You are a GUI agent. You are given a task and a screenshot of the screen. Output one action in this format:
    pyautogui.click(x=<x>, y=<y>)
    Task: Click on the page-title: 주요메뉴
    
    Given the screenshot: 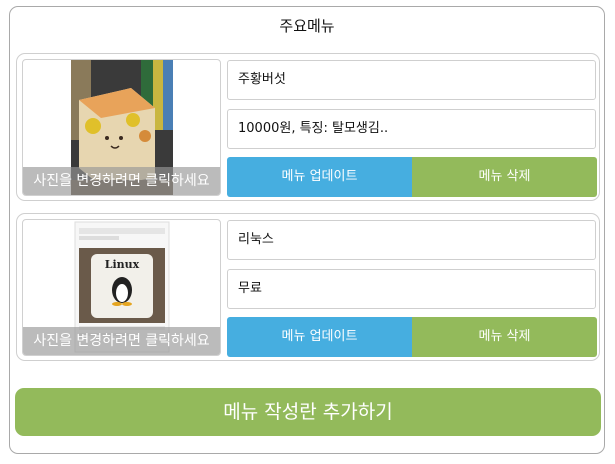 What is the action you would take?
    pyautogui.click(x=307, y=26)
    